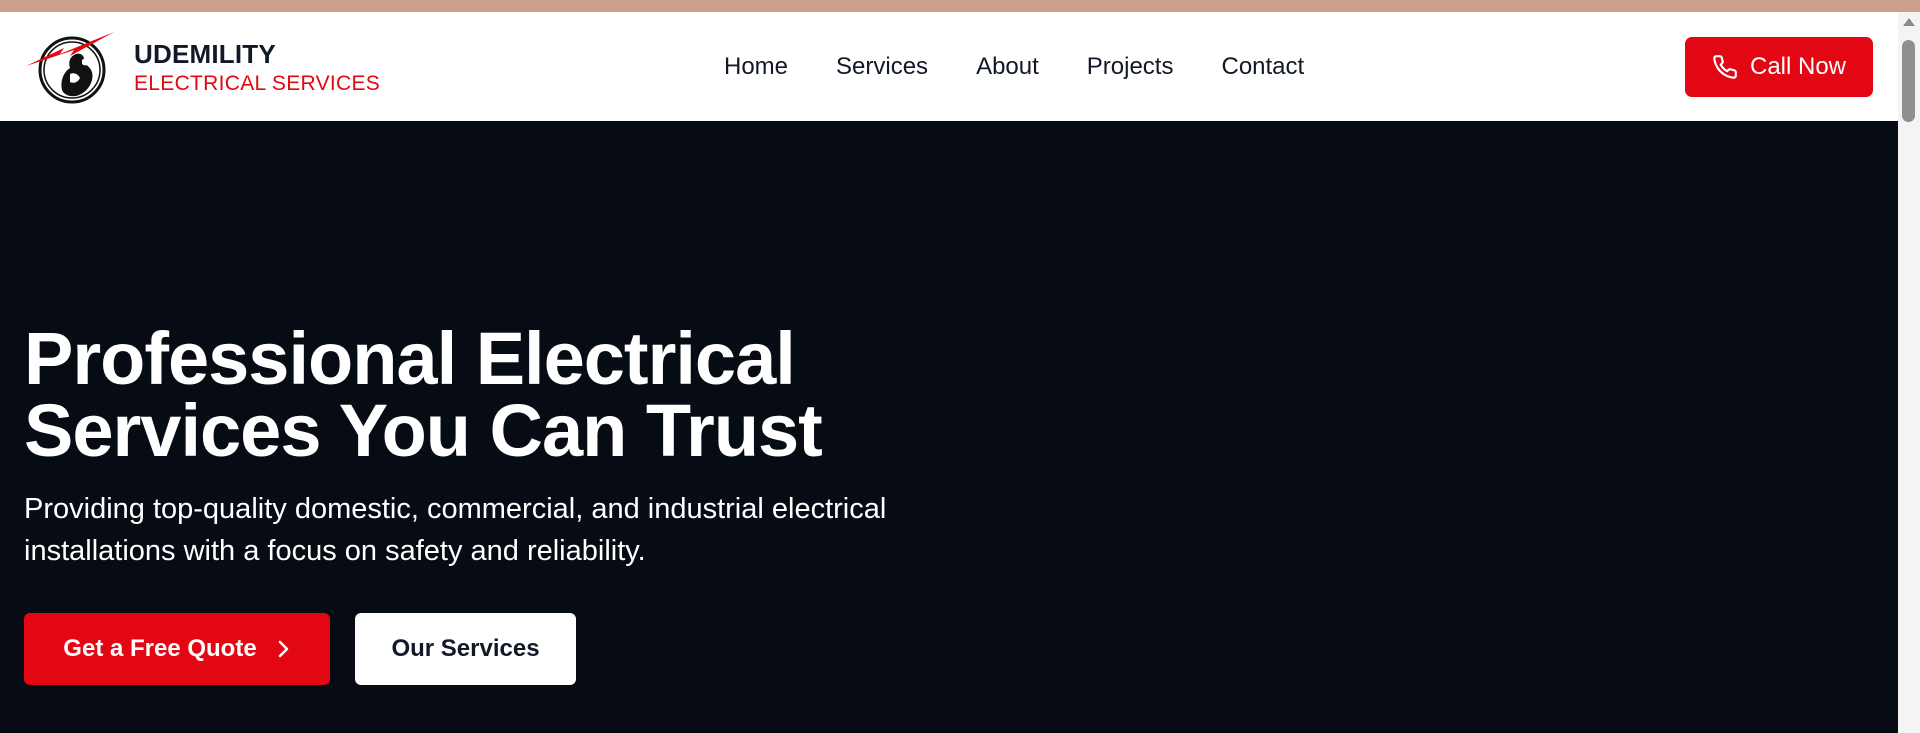 This screenshot has width=1920, height=733. Describe the element at coordinates (1725, 67) in the screenshot. I see `phone-icon` at that location.